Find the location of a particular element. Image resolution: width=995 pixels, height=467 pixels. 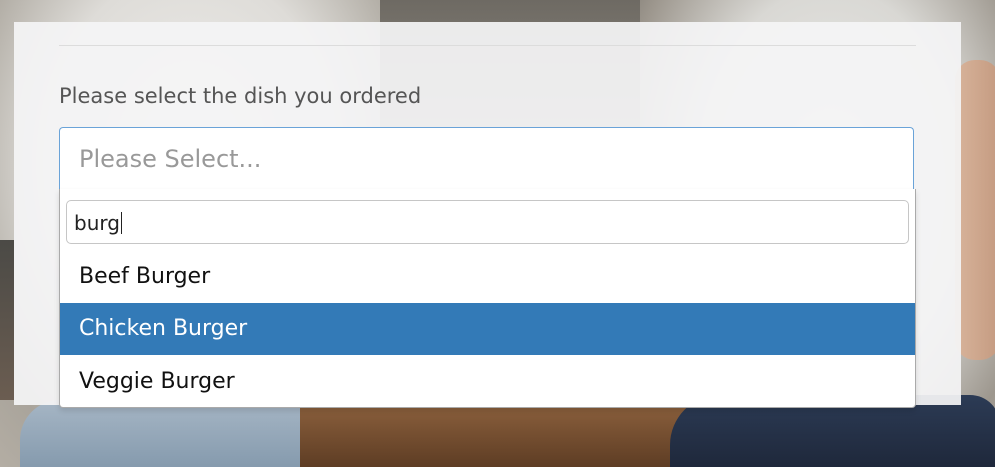

section-divider is located at coordinates (487, 45).